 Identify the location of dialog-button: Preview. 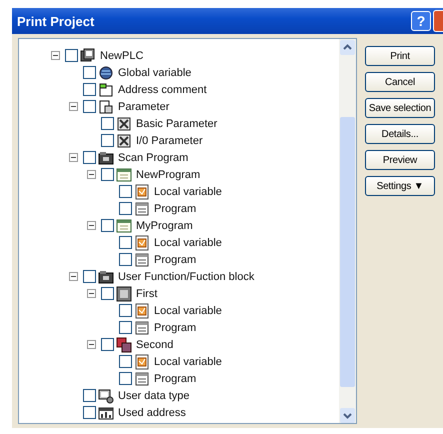
(400, 160).